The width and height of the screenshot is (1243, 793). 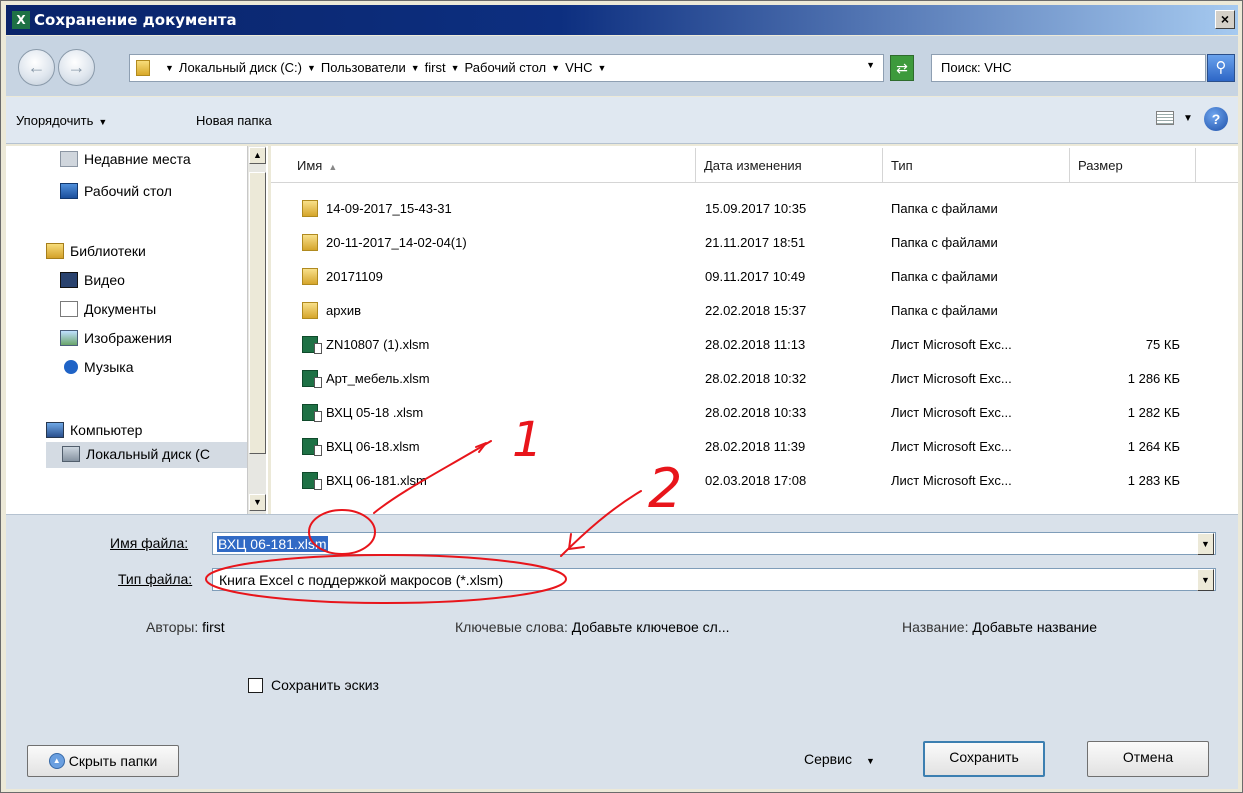 What do you see at coordinates (1148, 759) in the screenshot?
I see `cancel-button: Отмена` at bounding box center [1148, 759].